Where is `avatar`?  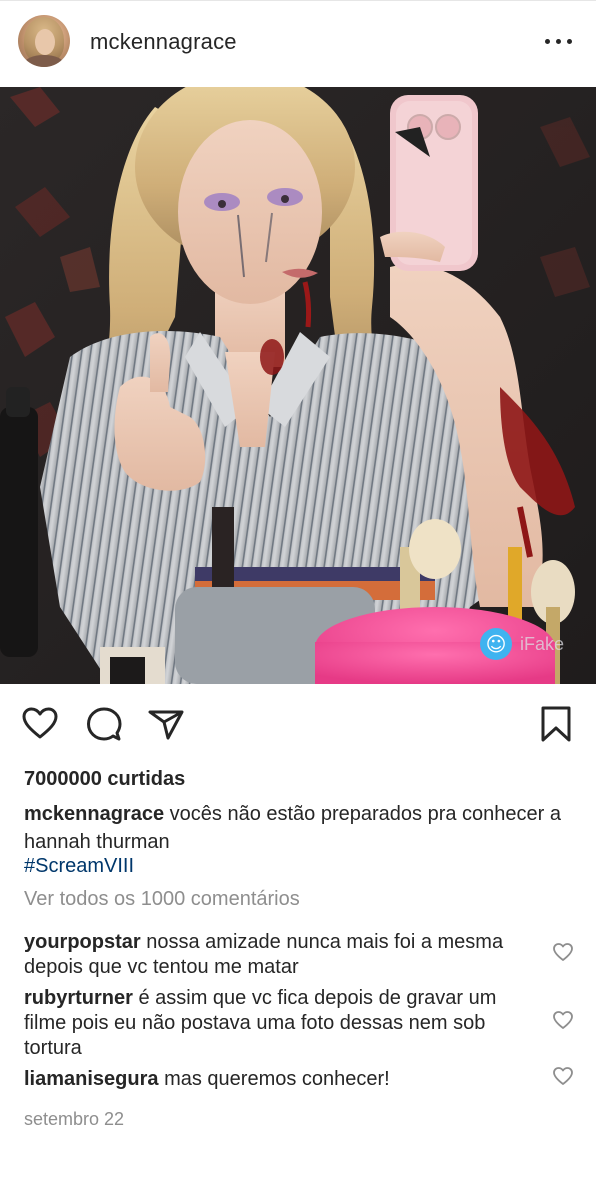 avatar is located at coordinates (44, 41).